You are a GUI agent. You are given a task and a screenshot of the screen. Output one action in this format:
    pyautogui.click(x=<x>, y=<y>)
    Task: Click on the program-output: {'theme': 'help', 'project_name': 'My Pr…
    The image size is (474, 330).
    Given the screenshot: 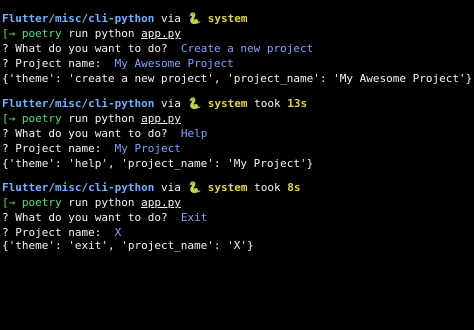 What is the action you would take?
    pyautogui.click(x=158, y=163)
    